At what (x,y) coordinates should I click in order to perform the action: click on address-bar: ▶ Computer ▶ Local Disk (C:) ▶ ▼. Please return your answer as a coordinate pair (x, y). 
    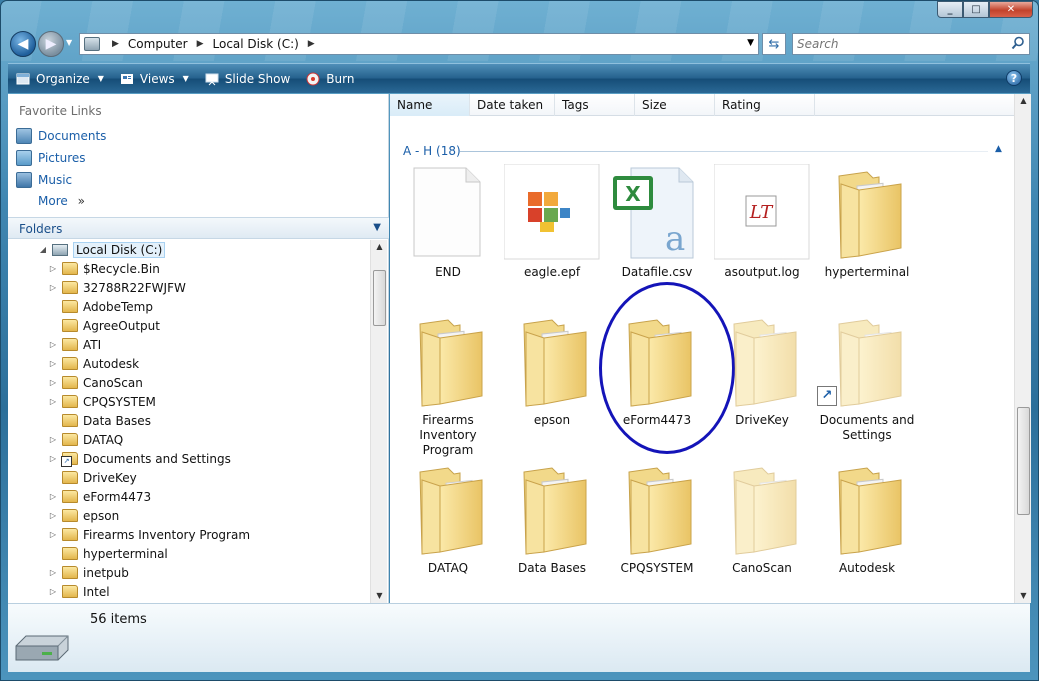
    Looking at the image, I should click on (419, 44).